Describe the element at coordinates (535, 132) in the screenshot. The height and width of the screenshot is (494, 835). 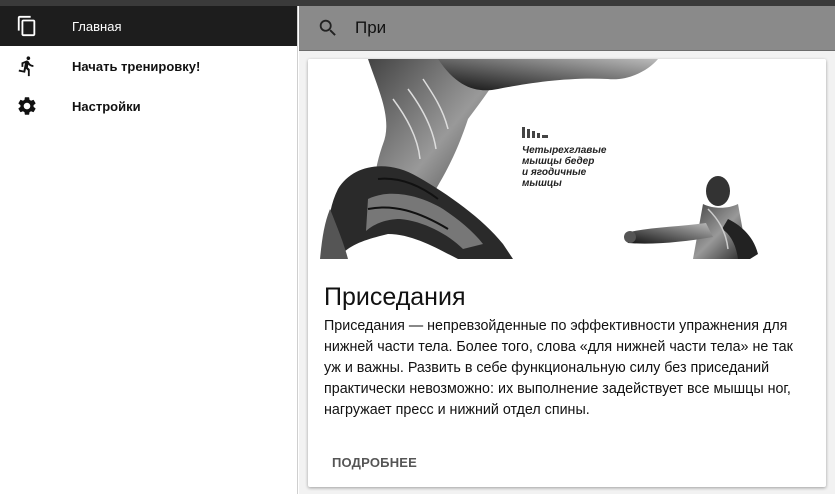
I see `chart-icon` at that location.